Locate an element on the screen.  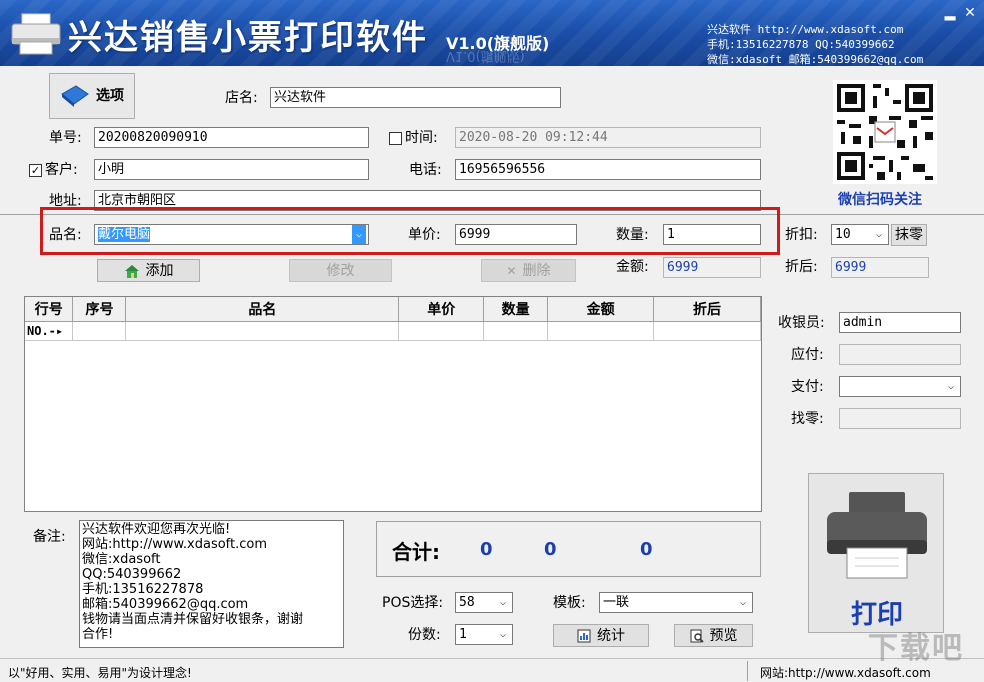
options-label: 选项 is located at coordinates (110, 96).